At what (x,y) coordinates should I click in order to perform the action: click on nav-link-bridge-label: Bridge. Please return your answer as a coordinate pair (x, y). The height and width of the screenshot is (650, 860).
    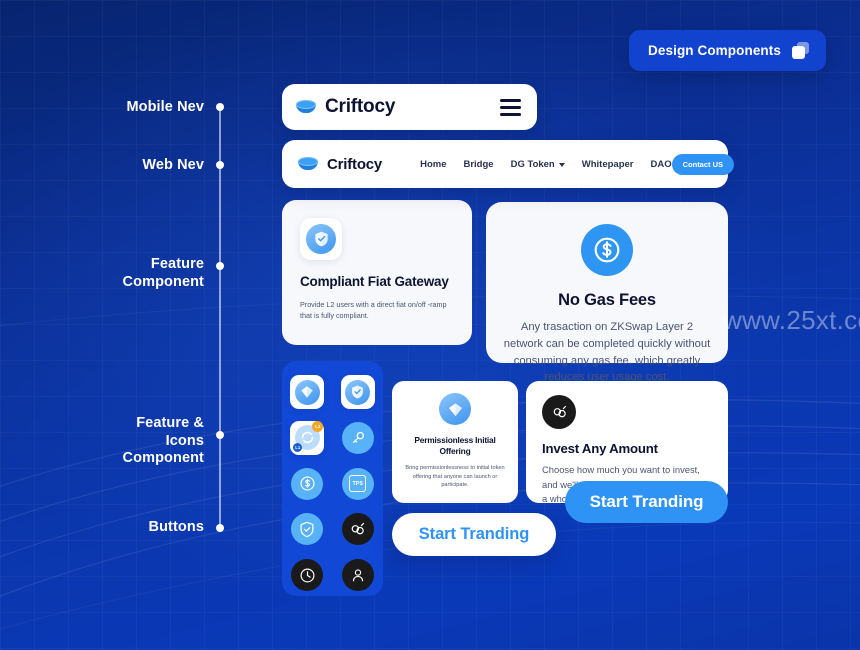
    Looking at the image, I should click on (478, 164).